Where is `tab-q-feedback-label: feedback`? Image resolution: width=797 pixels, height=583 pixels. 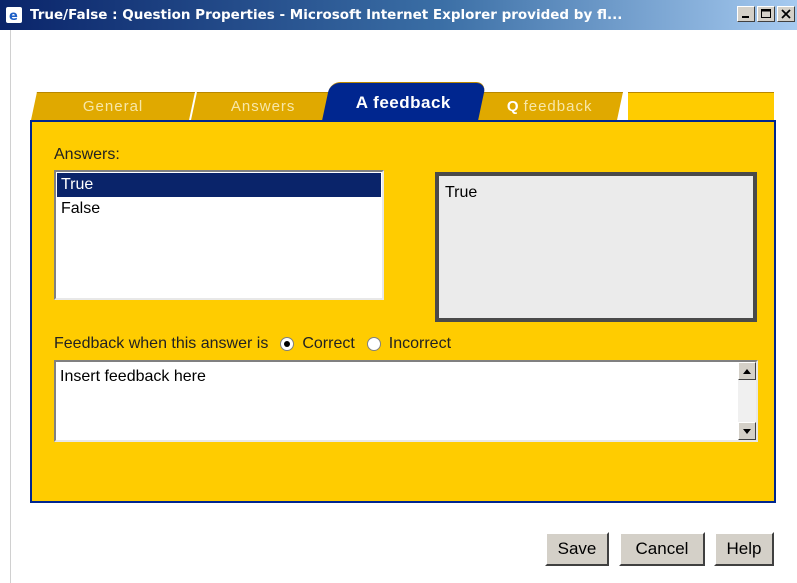 tab-q-feedback-label: feedback is located at coordinates (558, 106).